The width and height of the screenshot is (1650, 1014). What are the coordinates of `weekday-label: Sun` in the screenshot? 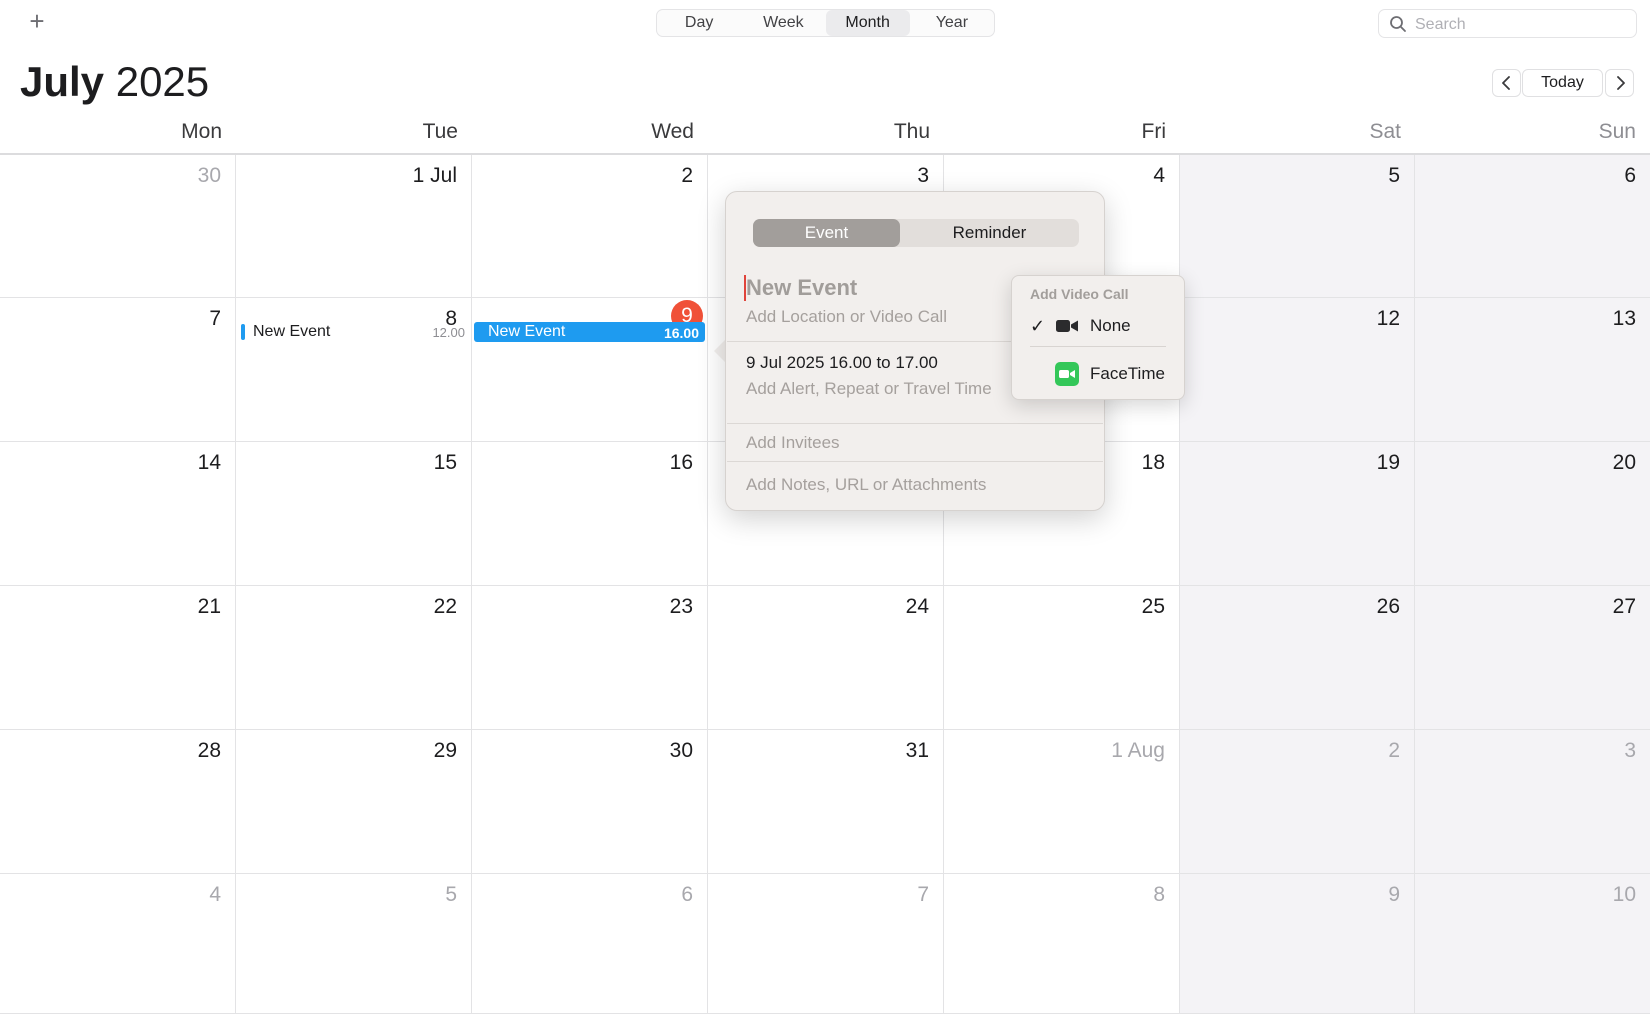 It's located at (1617, 131).